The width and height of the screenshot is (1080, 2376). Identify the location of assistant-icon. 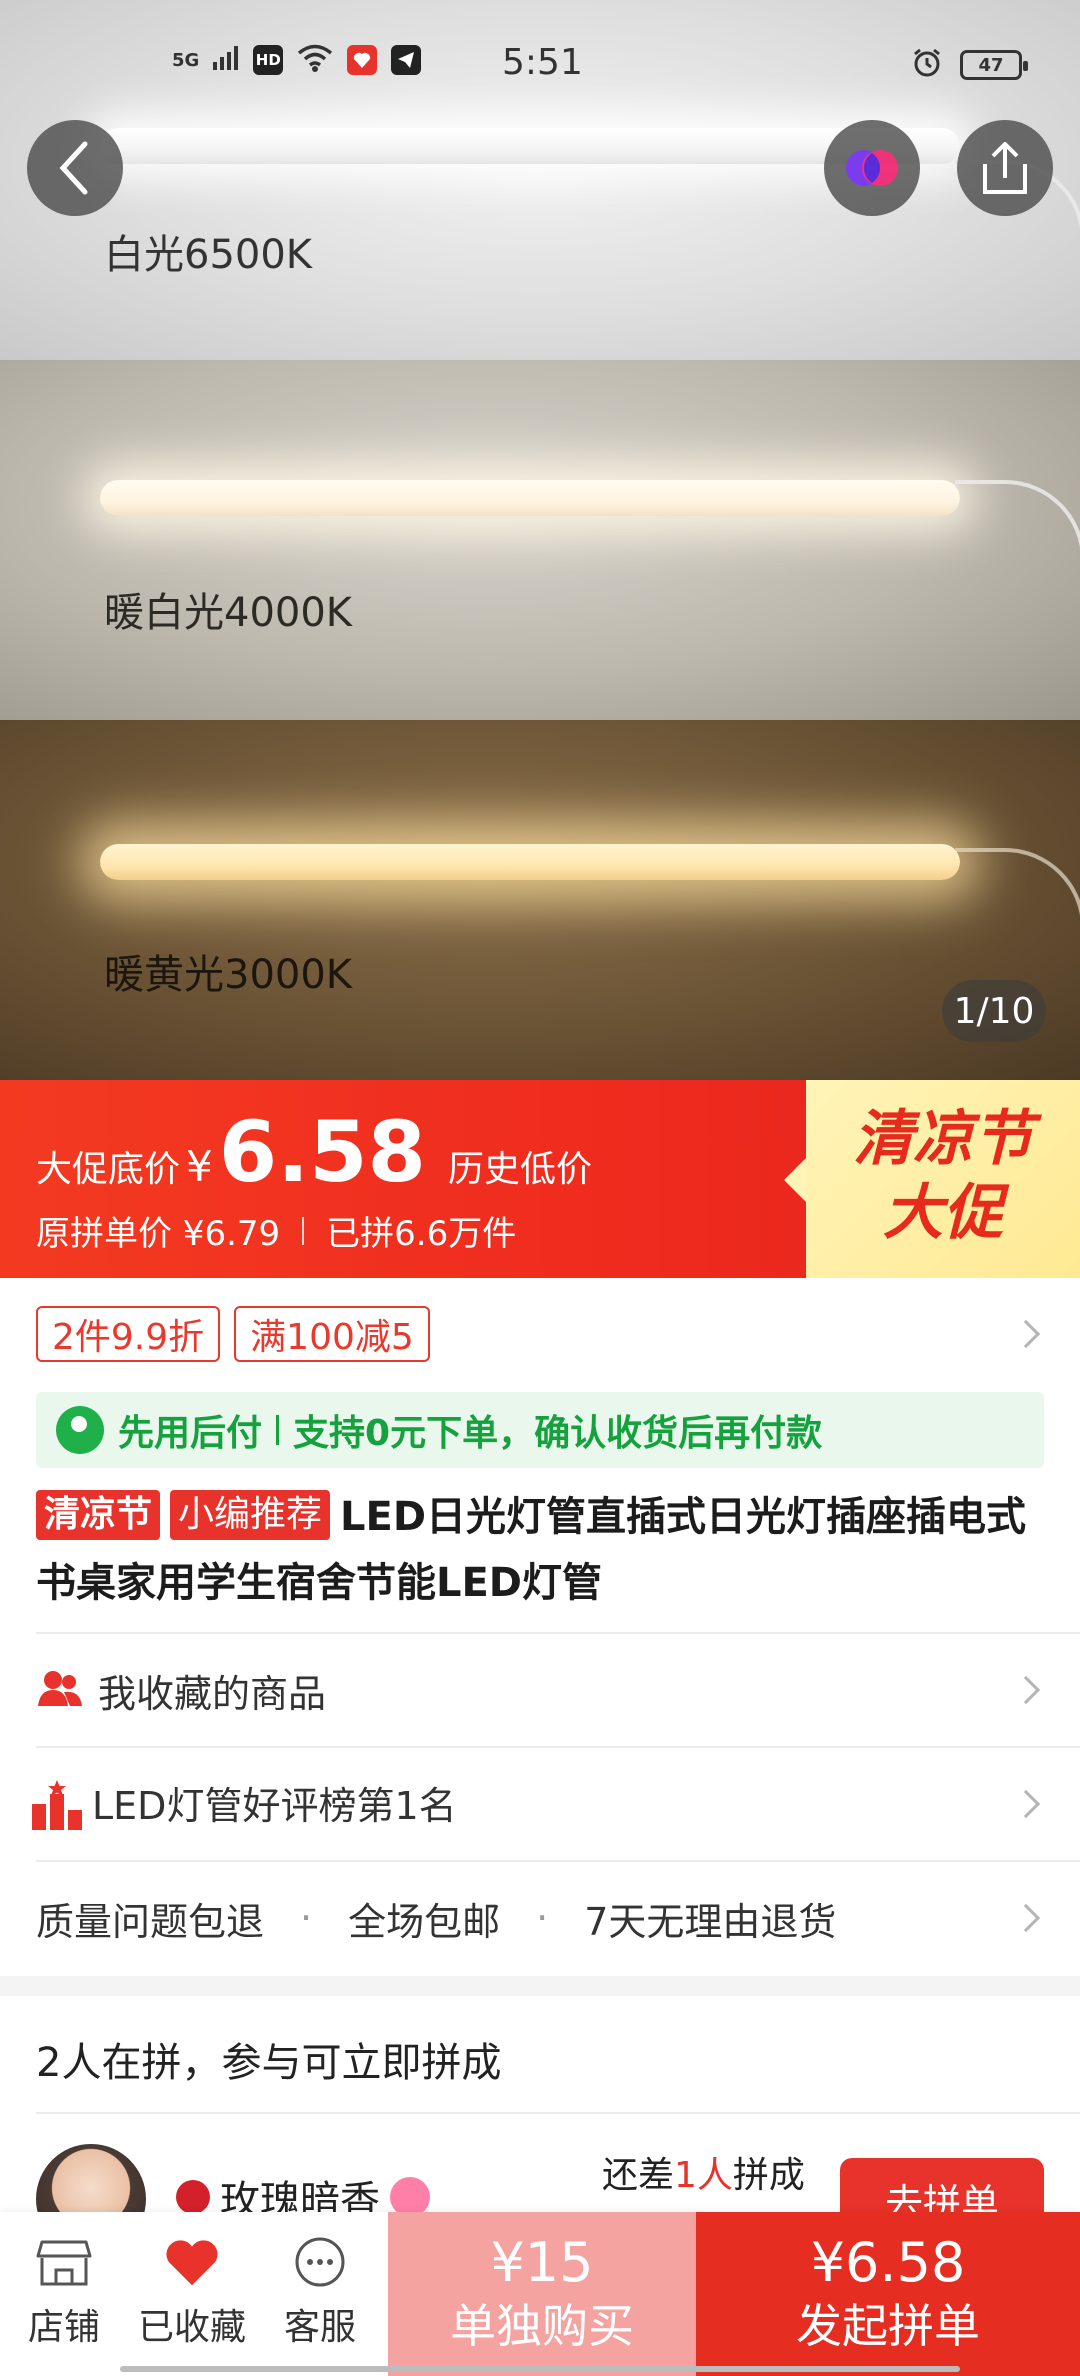
(872, 168).